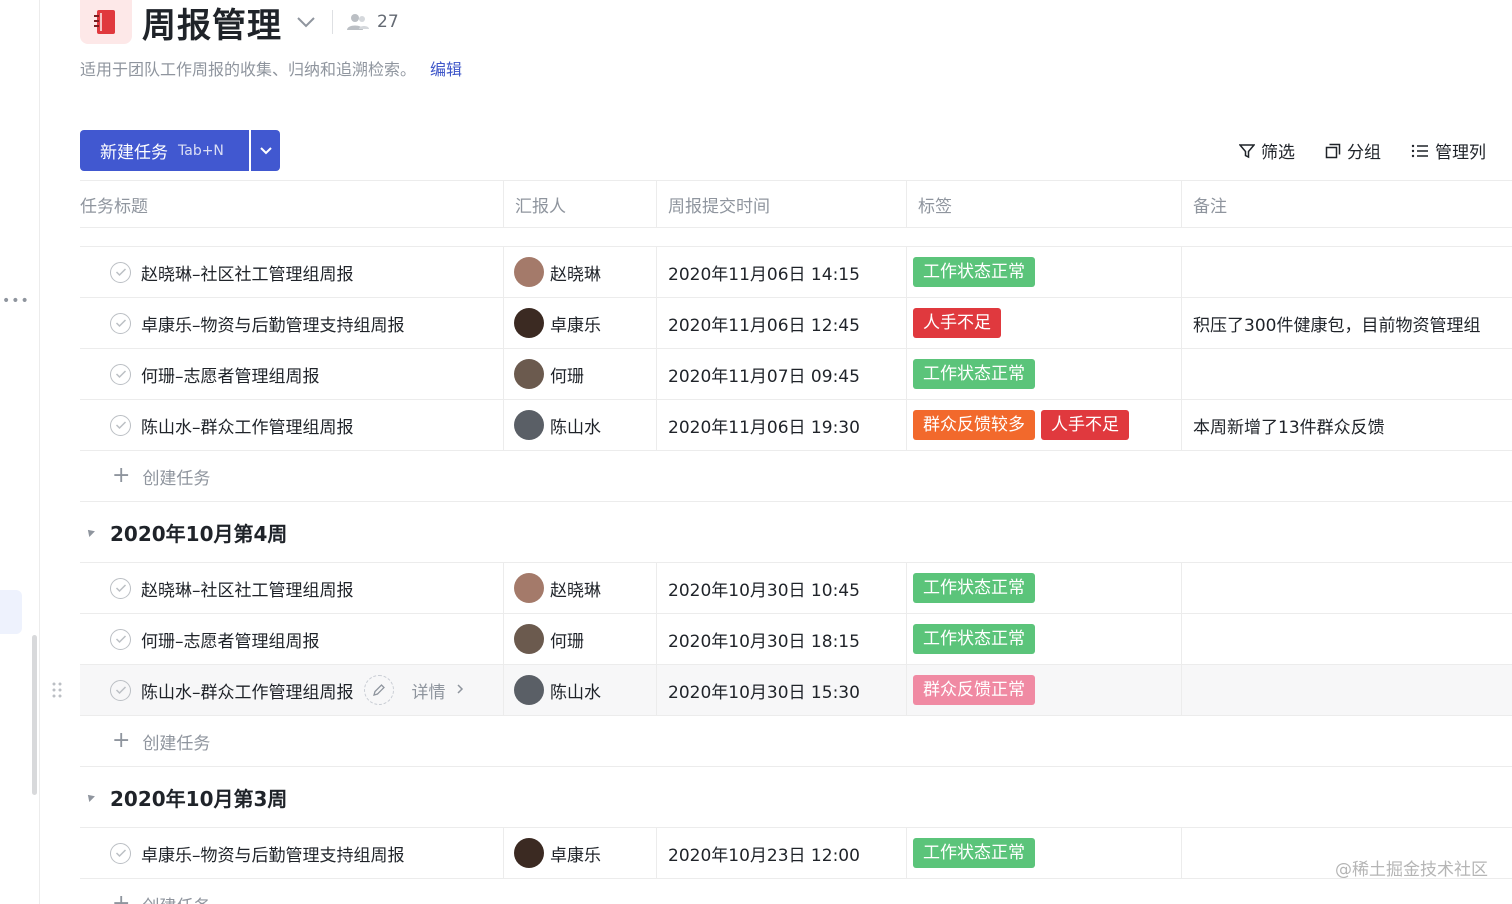  I want to click on table-row: 何珊–志愿者管理组周报 何珊 2020年10月30日 18:15 工作状态正常, so click(796, 639).